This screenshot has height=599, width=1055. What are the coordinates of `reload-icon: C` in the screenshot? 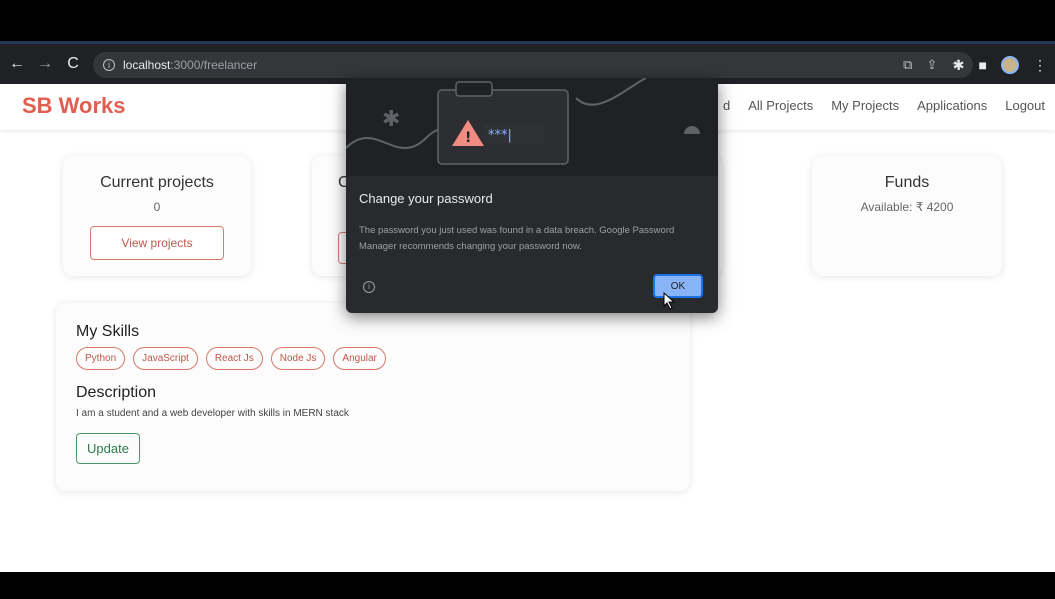 It's located at (73, 64).